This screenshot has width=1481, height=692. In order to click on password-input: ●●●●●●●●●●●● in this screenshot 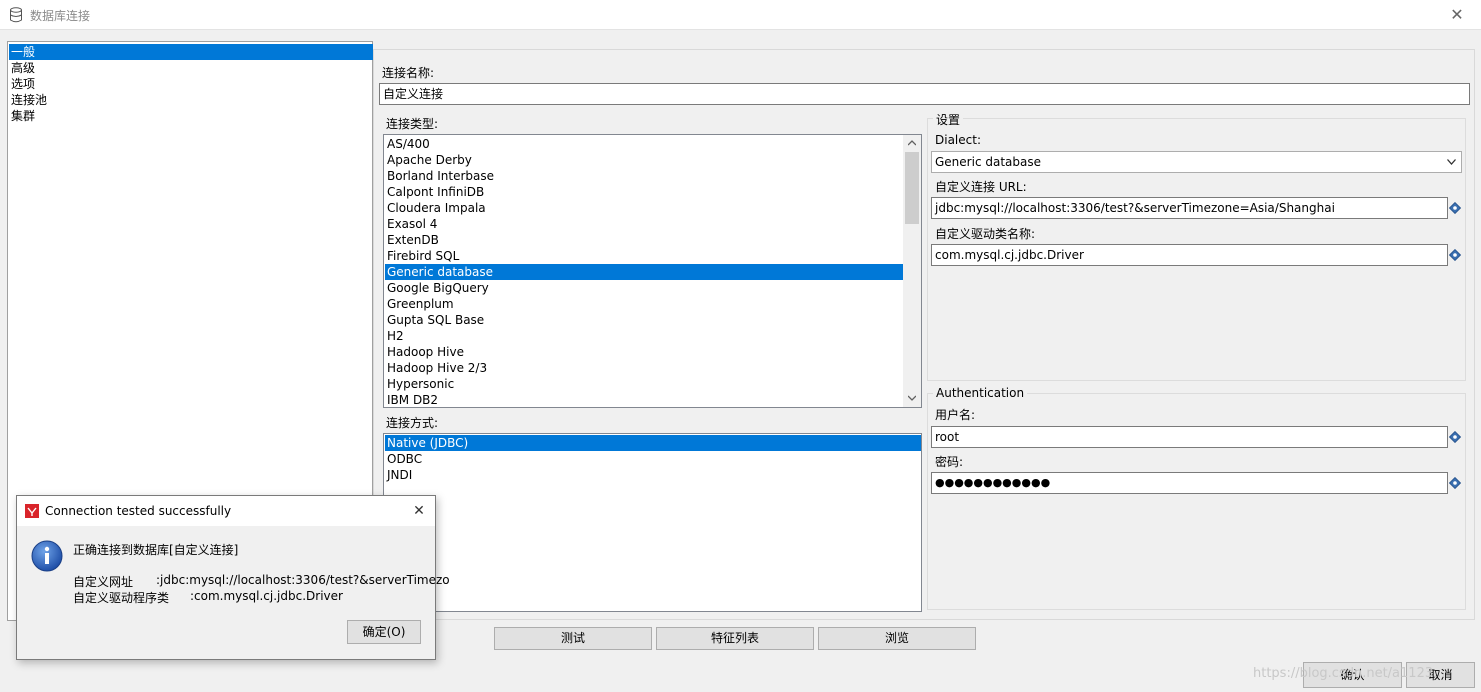, I will do `click(1189, 483)`.